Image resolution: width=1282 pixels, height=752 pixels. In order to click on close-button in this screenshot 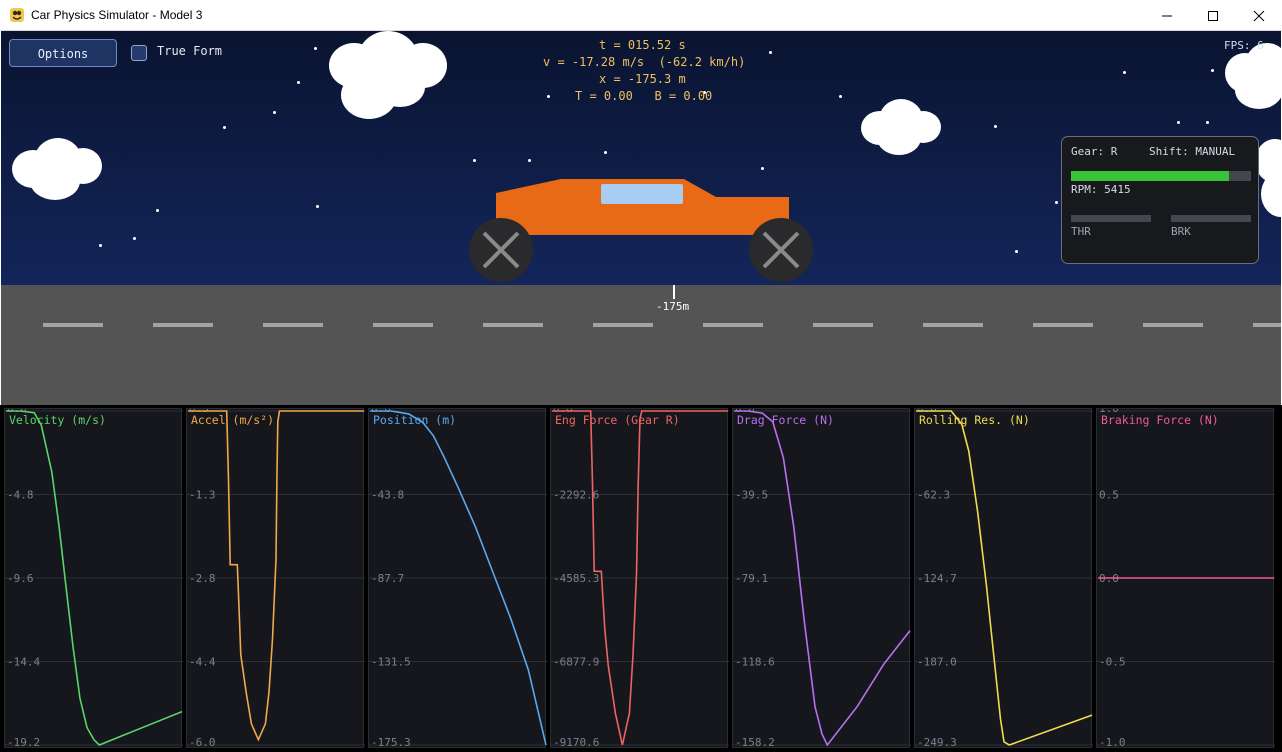, I will do `click(1259, 15)`.